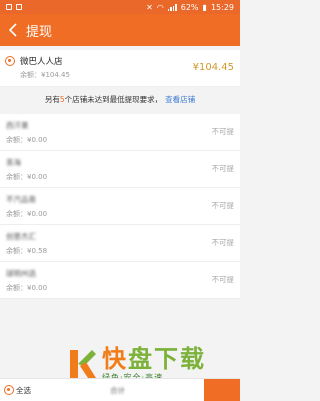  What do you see at coordinates (120, 243) in the screenshot?
I see `list-item: 创意杰汇 余额：¥0.58 不可提` at bounding box center [120, 243].